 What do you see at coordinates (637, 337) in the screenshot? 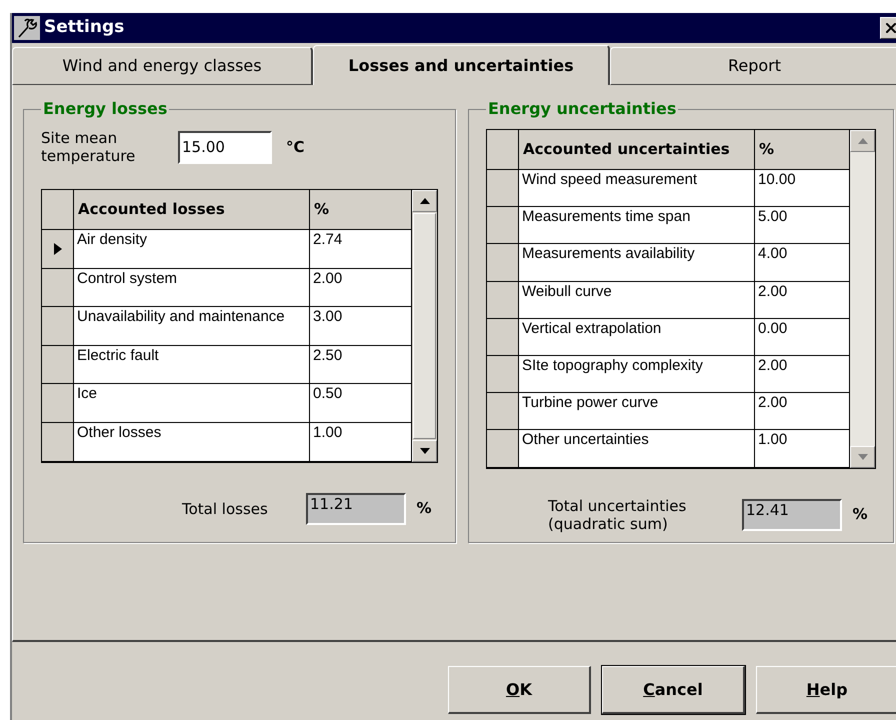
I see `table-cell: Vertical extrapolation` at bounding box center [637, 337].